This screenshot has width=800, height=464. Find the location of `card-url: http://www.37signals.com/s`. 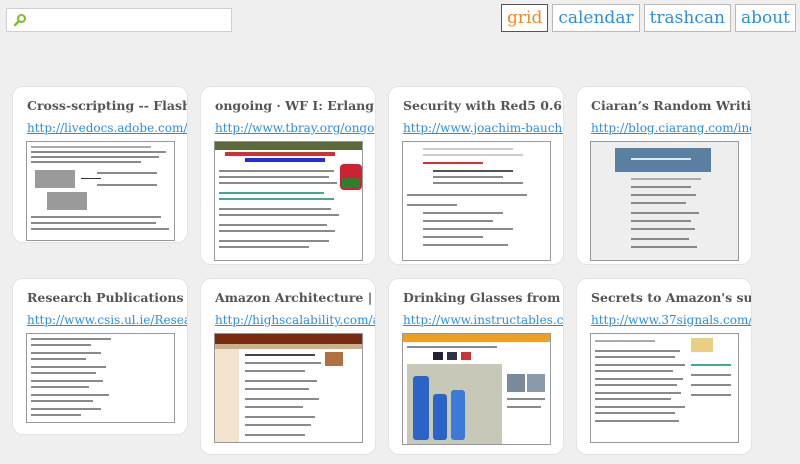

card-url: http://www.37signals.com/s is located at coordinates (671, 320).